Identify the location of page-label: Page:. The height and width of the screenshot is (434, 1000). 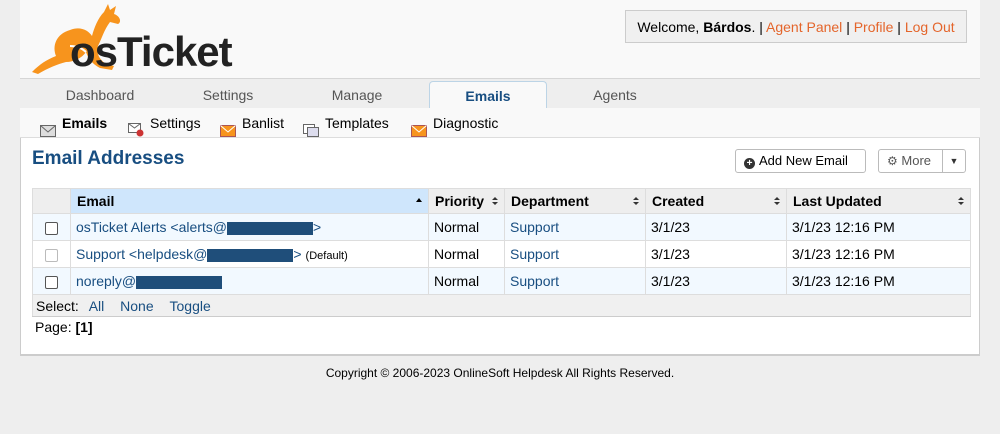
(53, 327).